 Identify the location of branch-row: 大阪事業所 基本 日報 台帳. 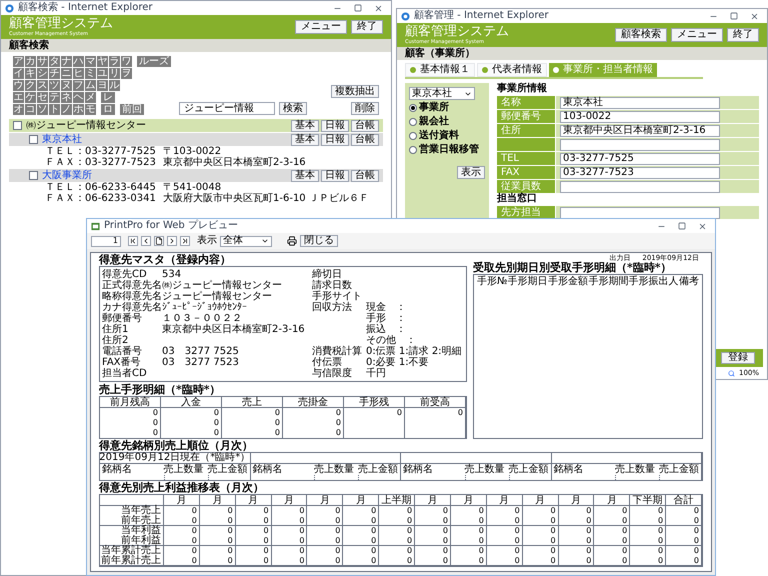
(196, 175).